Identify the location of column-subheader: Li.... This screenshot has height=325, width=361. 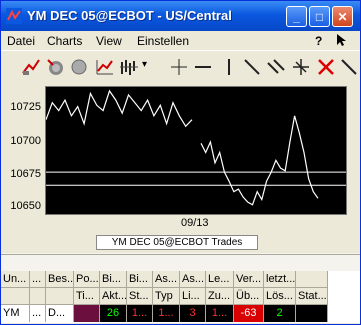
(193, 296).